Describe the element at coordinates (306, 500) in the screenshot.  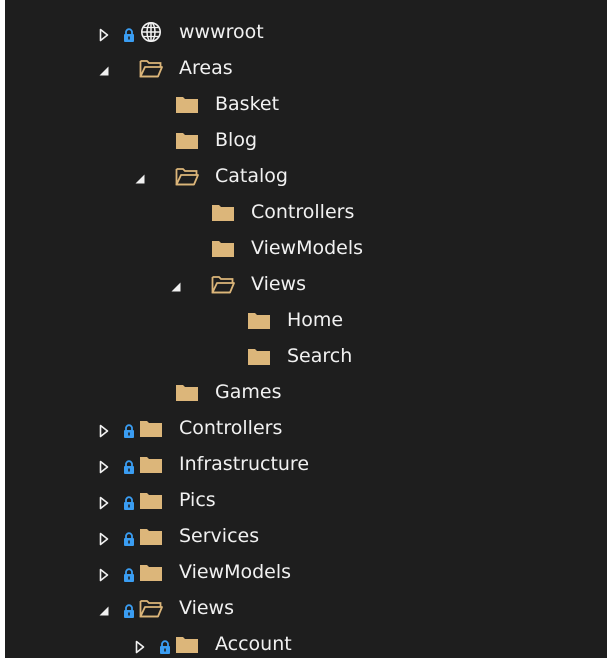
I see `tree-item: Pics` at that location.